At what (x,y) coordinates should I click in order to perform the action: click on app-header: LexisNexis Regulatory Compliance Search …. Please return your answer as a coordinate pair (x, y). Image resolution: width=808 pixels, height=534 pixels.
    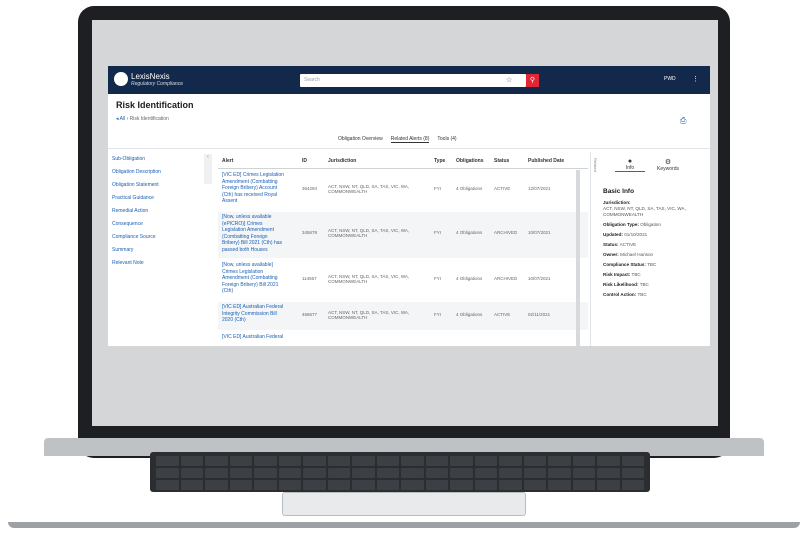
    Looking at the image, I should click on (409, 80).